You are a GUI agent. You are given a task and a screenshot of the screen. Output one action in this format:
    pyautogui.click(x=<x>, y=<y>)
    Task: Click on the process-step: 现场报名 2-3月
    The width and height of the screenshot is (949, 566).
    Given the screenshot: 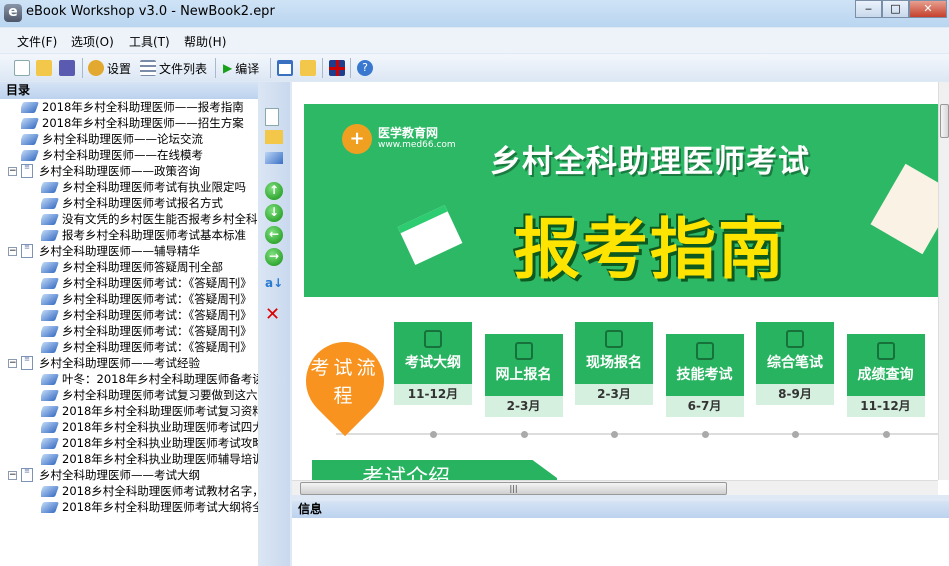 What is the action you would take?
    pyautogui.click(x=614, y=363)
    